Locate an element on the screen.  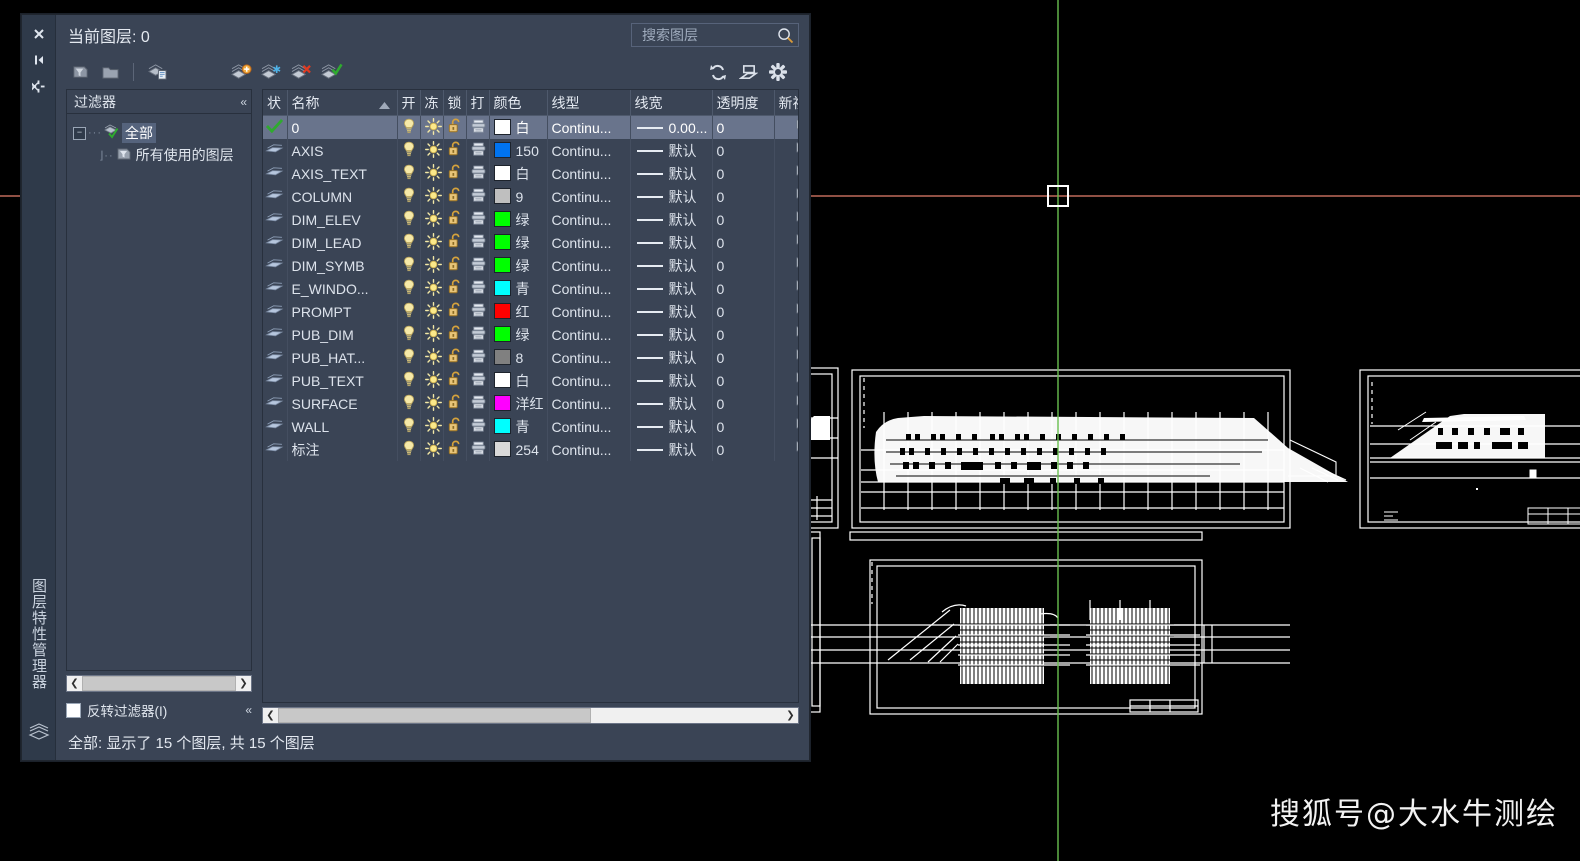
grid-scroll-right-arrow-icon: ❯ is located at coordinates (790, 715).